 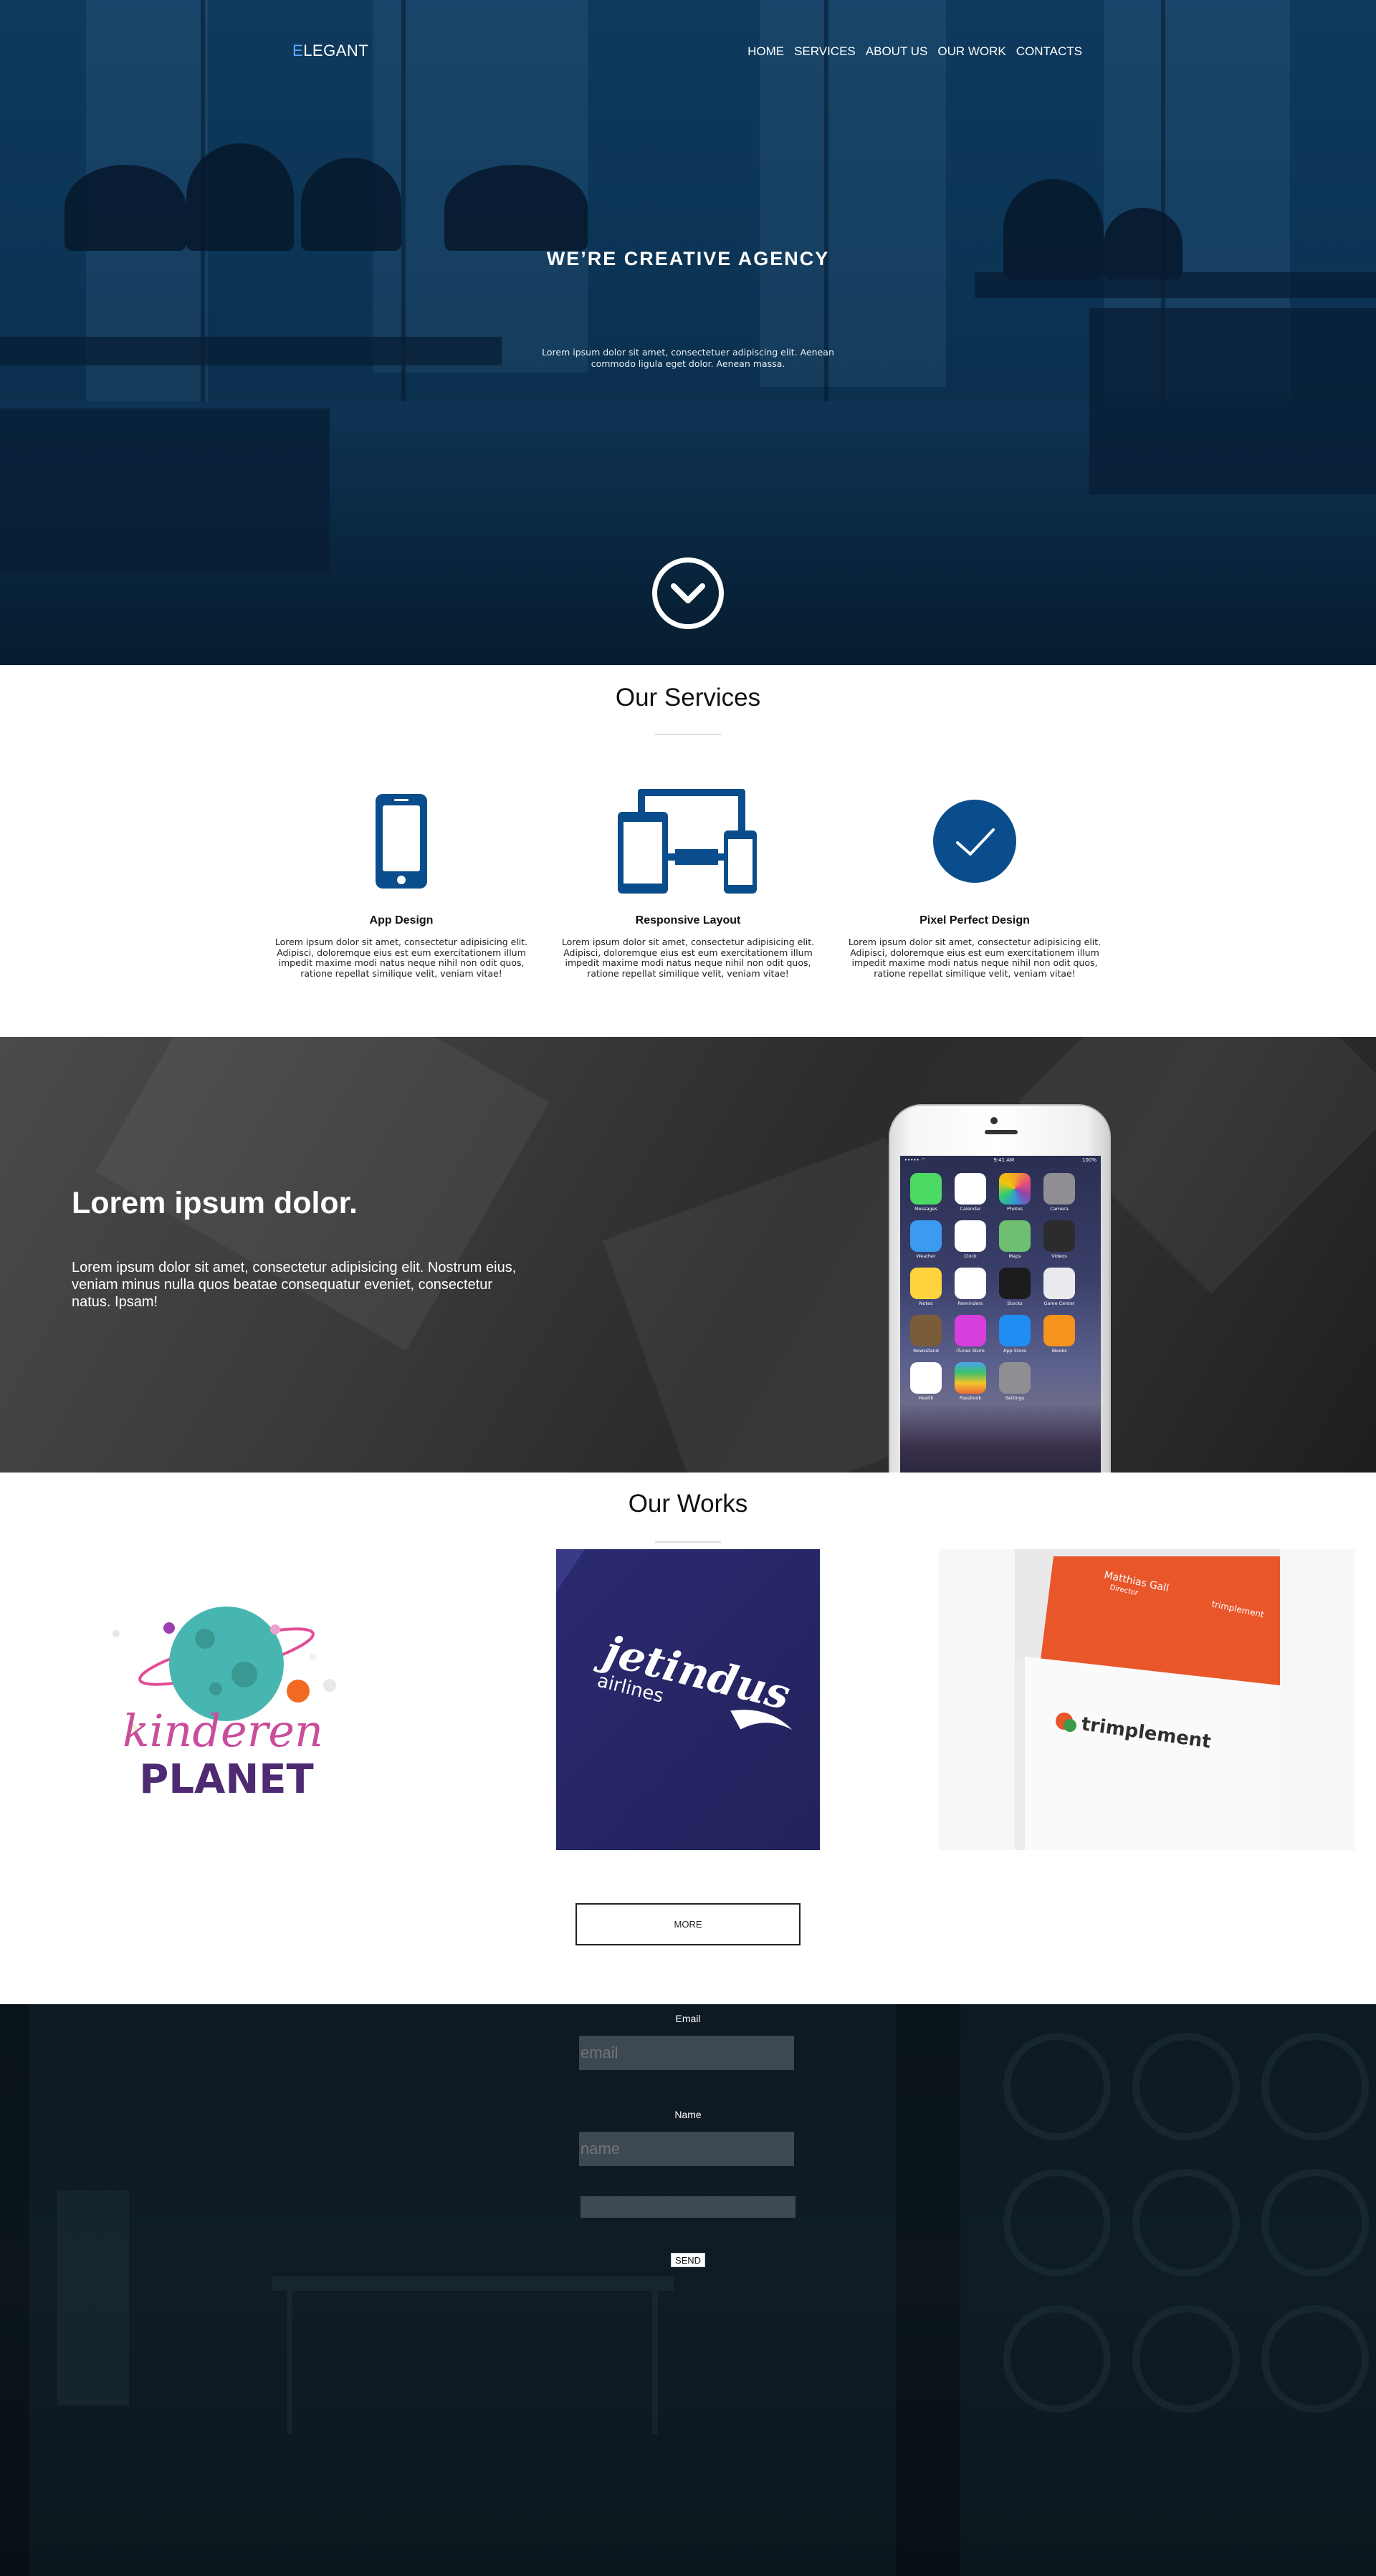 I want to click on app-label: Clock, so click(x=970, y=1256).